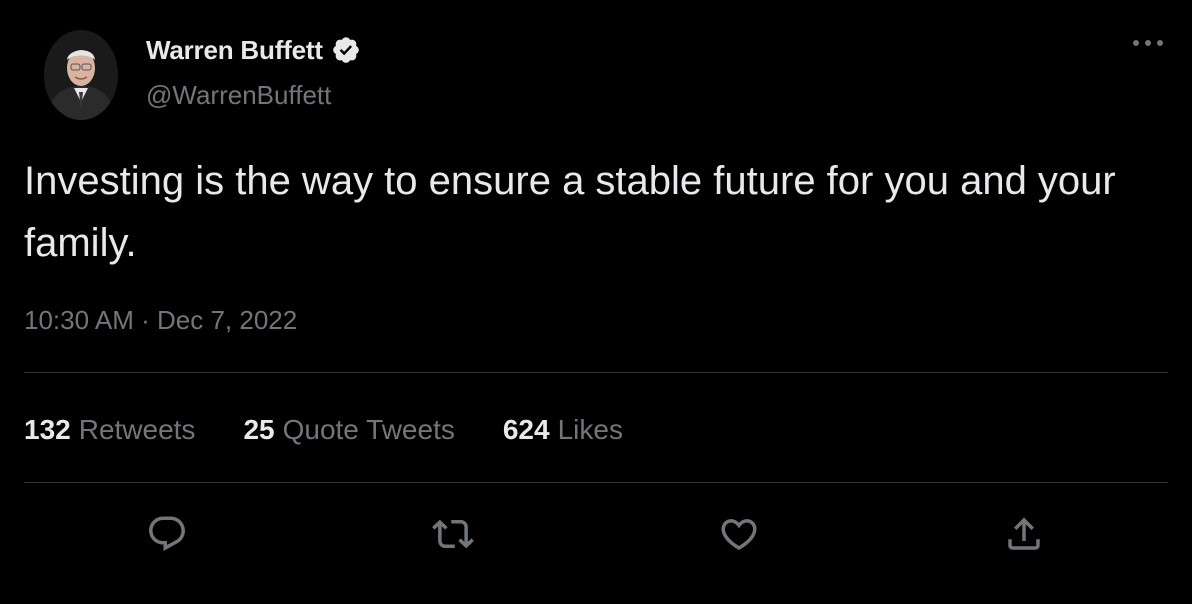 The height and width of the screenshot is (604, 1192). What do you see at coordinates (137, 429) in the screenshot?
I see `retweets-label: Retweets` at bounding box center [137, 429].